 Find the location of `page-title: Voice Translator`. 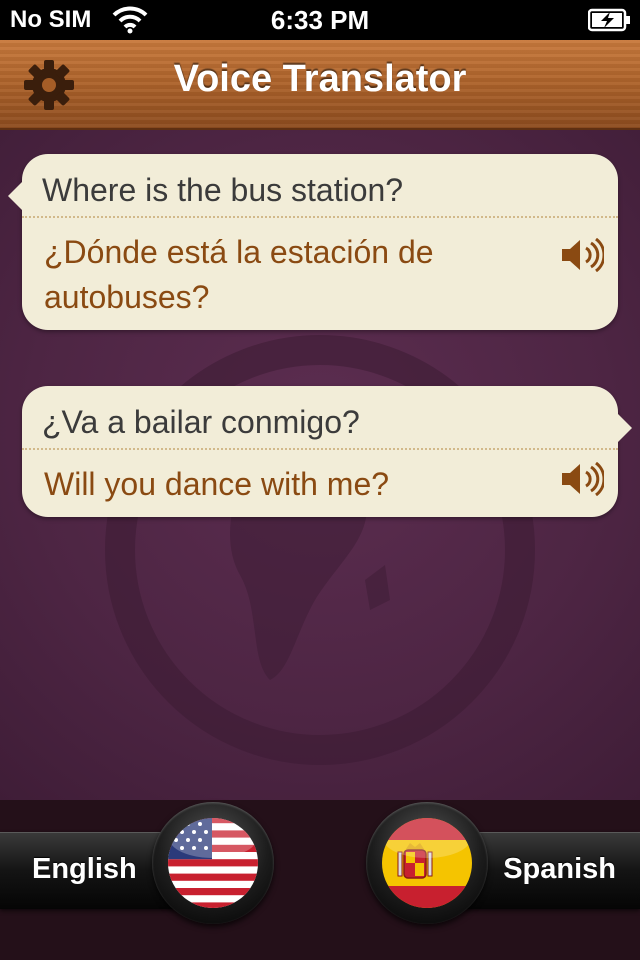

page-title: Voice Translator is located at coordinates (320, 79).